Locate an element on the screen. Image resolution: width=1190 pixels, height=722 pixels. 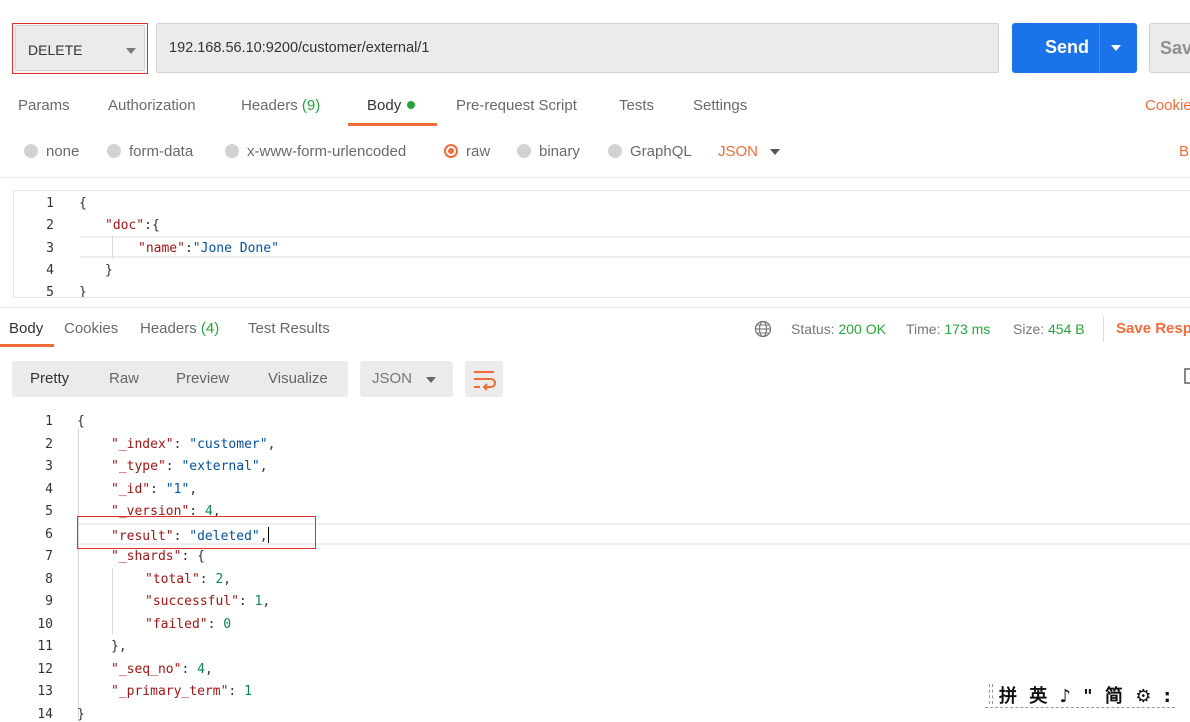
cookies-link: Cookie is located at coordinates (1167, 105).